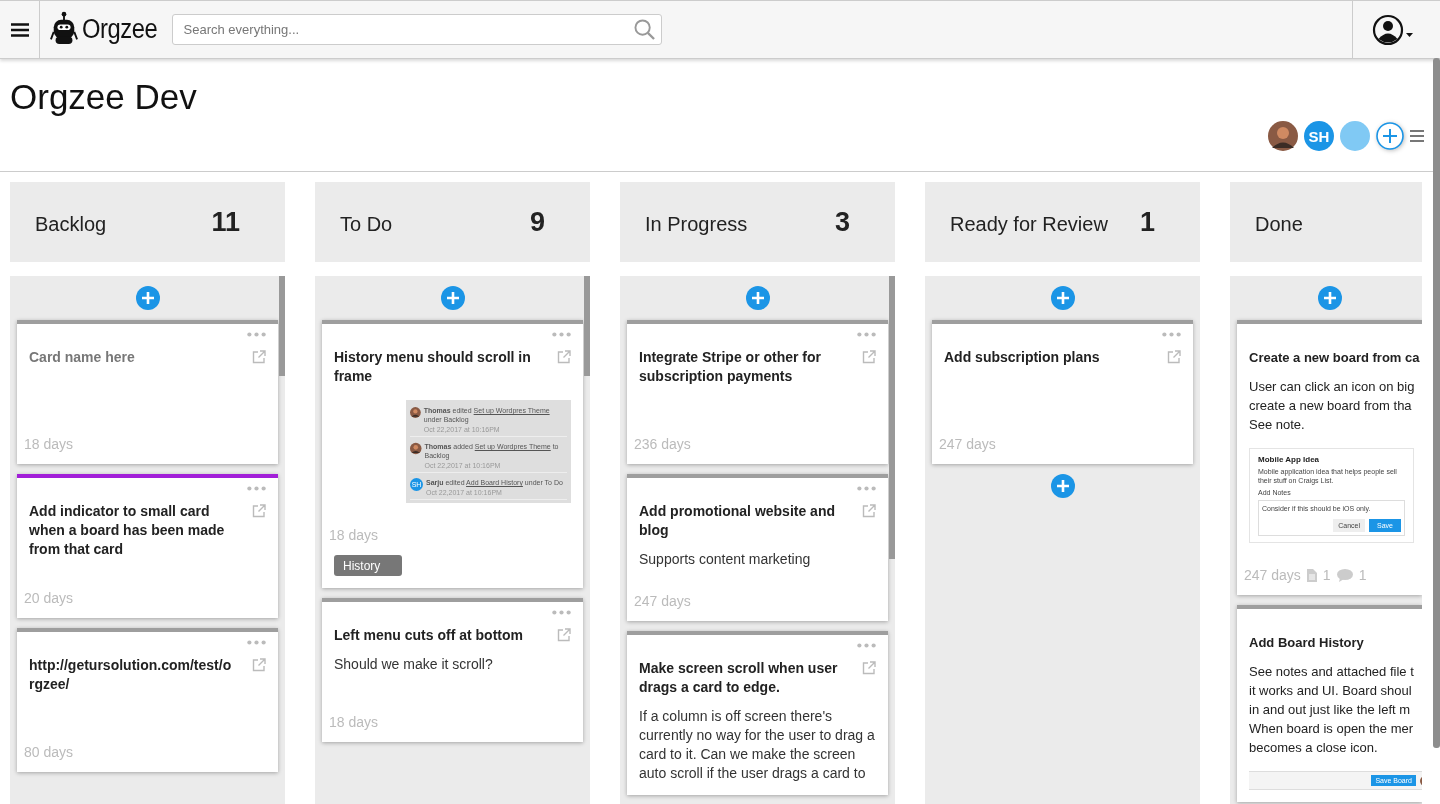 The height and width of the screenshot is (804, 1440). I want to click on card: Add promotional website and blog Supports content marketing 247 days, so click(757, 547).